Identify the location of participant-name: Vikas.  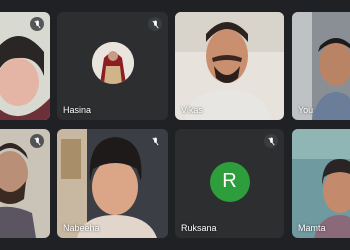
(192, 110).